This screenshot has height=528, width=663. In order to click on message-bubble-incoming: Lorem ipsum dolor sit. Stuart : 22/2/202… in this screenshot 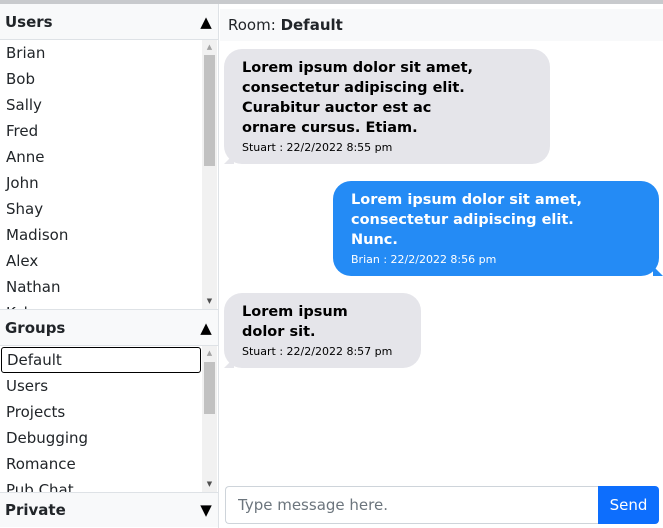, I will do `click(322, 330)`.